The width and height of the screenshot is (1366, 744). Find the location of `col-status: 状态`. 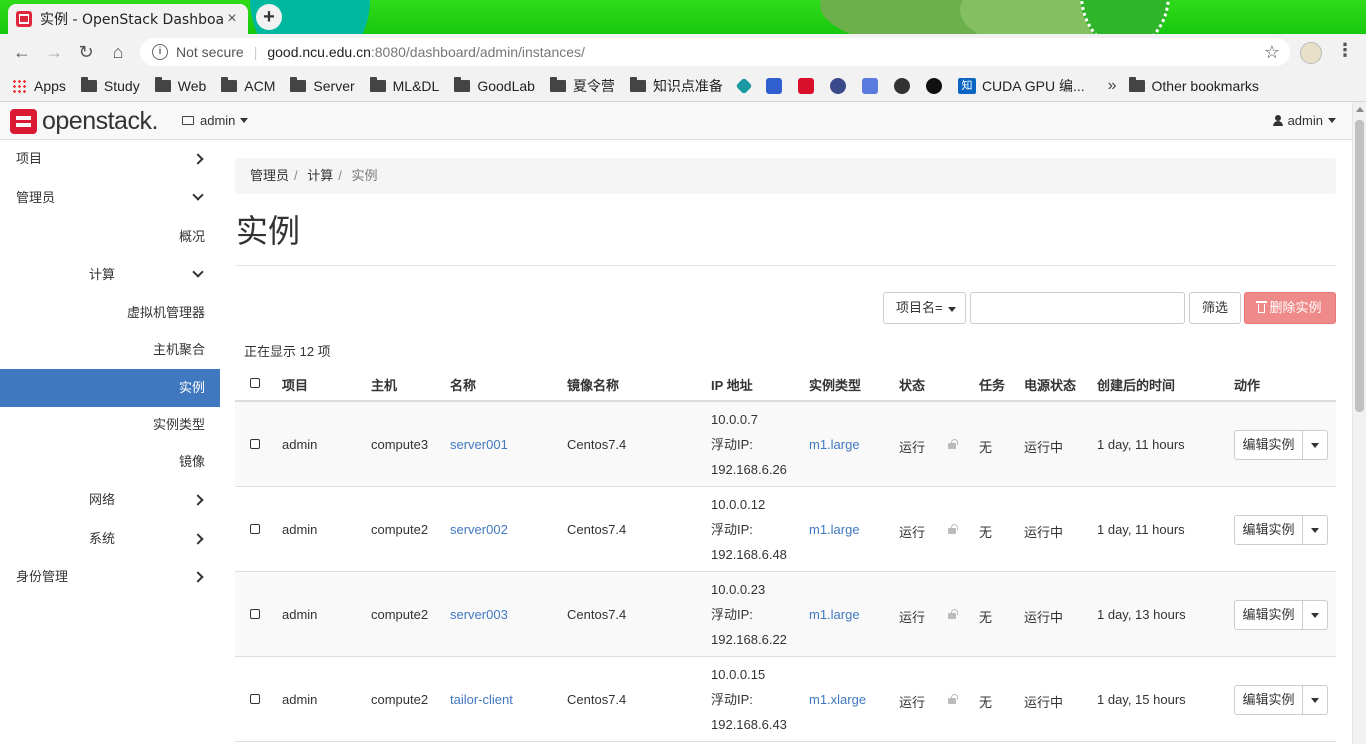

col-status: 状态 is located at coordinates (912, 384).